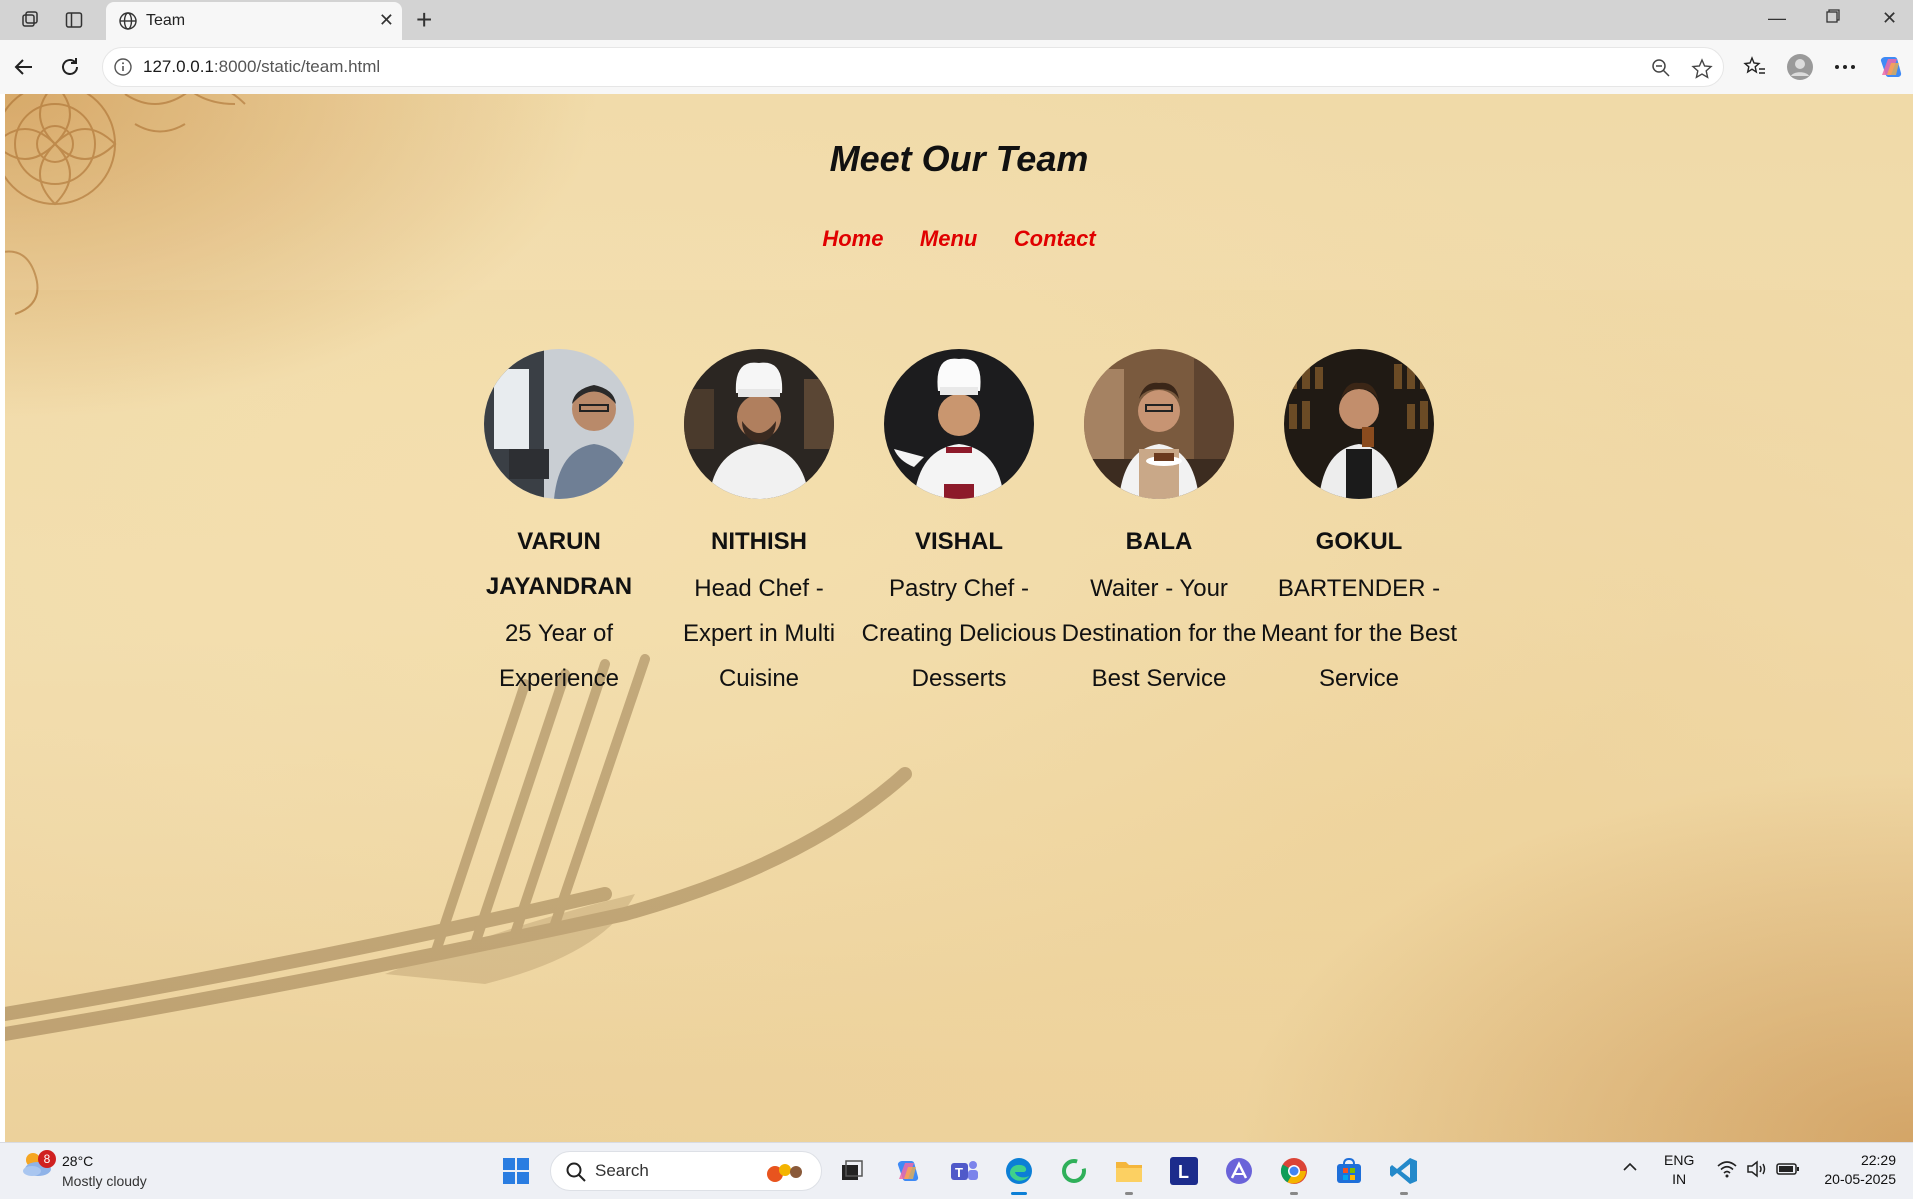 This screenshot has height=1199, width=1913. What do you see at coordinates (1788, 1171) in the screenshot?
I see `battery-icon` at bounding box center [1788, 1171].